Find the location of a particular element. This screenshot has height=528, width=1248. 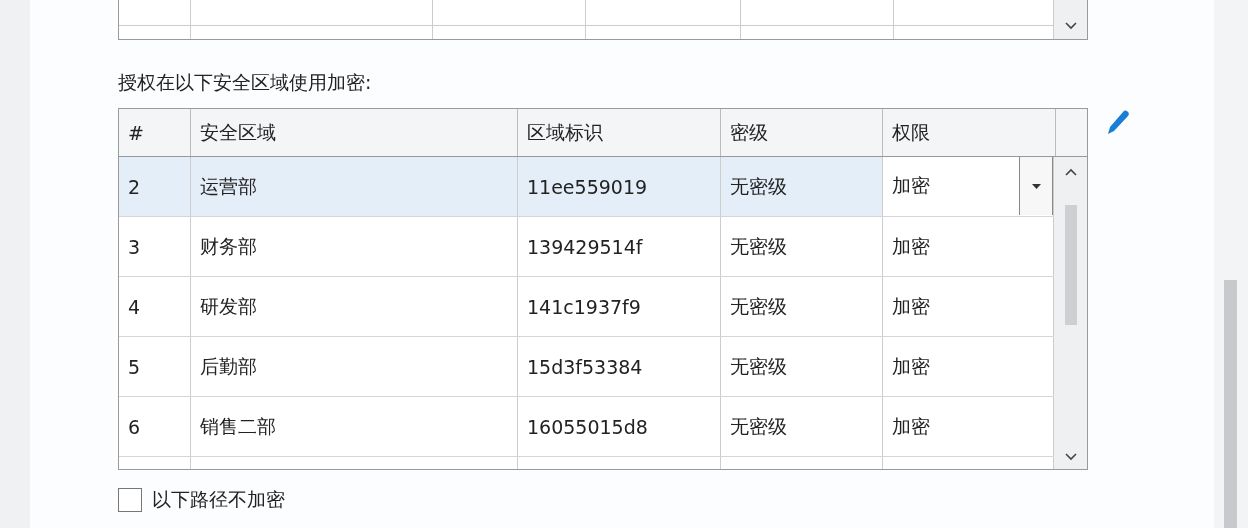

table-cell: 财务部 is located at coordinates (354, 246).